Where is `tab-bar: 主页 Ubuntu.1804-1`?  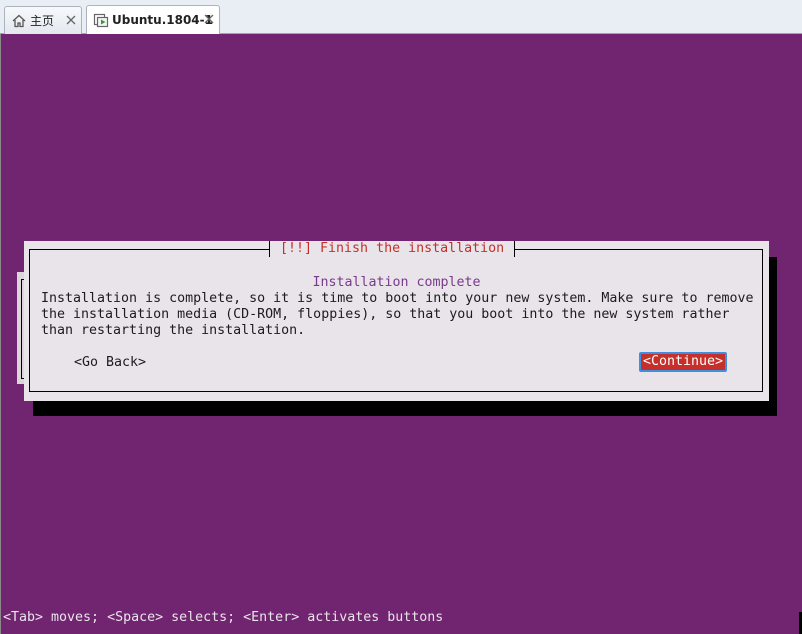 tab-bar: 主页 Ubuntu.1804-1 is located at coordinates (401, 17).